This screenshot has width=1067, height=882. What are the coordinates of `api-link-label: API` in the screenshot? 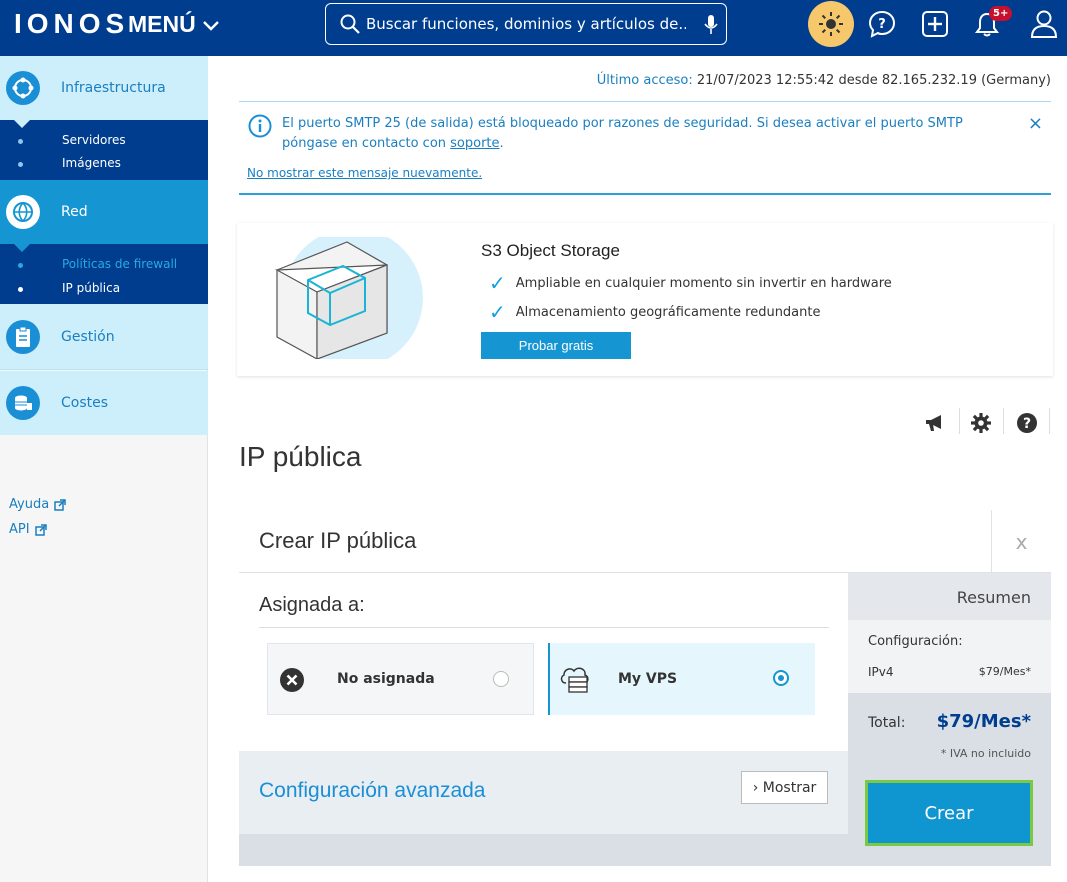 It's located at (19, 529).